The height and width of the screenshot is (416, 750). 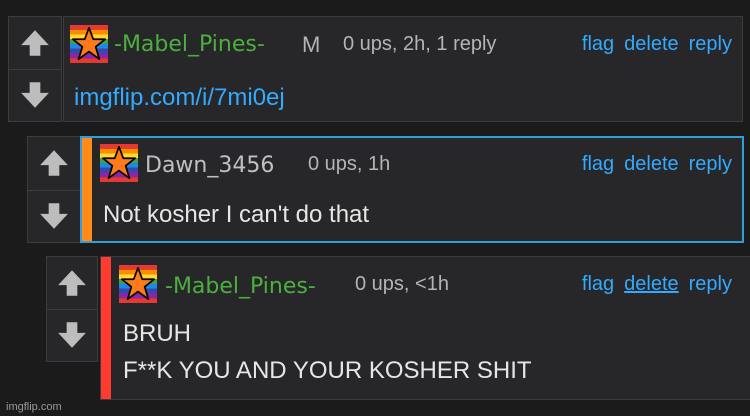 What do you see at coordinates (209, 165) in the screenshot?
I see `username: Dawn_3456` at bounding box center [209, 165].